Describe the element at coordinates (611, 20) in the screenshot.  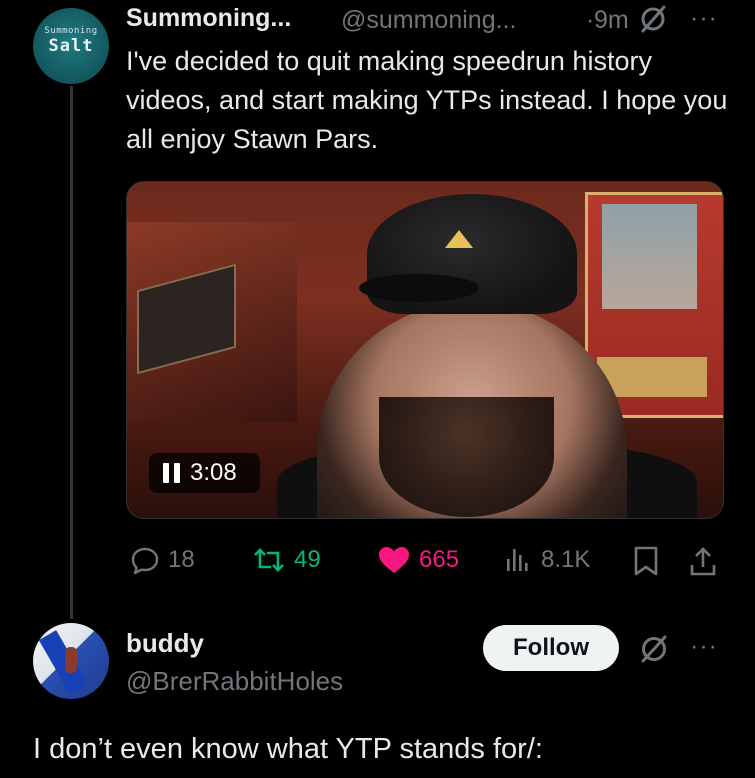
I see `timestamp: 9m` at that location.